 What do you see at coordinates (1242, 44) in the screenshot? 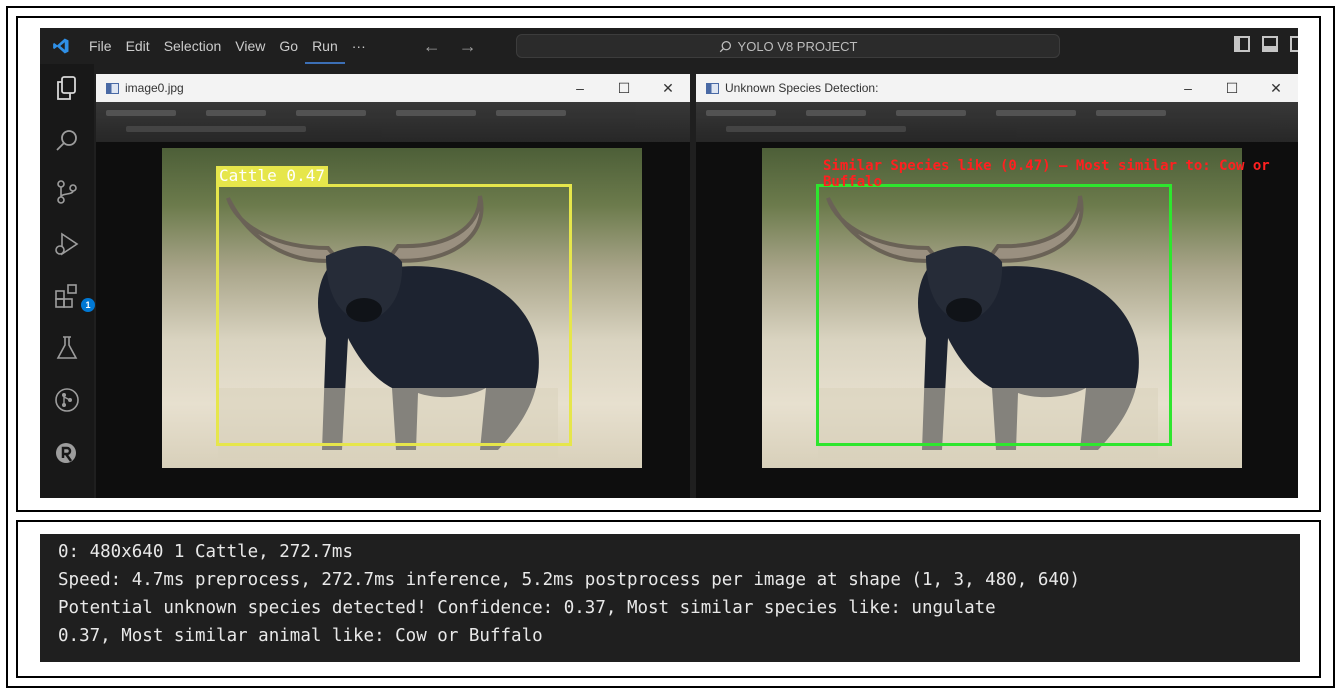
I see `toggle-sidebar-icon` at bounding box center [1242, 44].